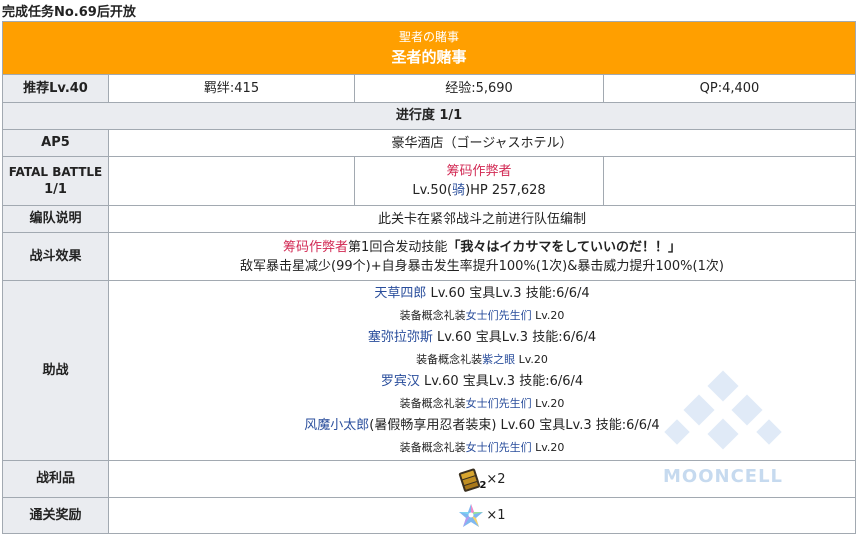 The height and width of the screenshot is (541, 857). I want to click on enemy-level: Lv.50(, so click(432, 190).